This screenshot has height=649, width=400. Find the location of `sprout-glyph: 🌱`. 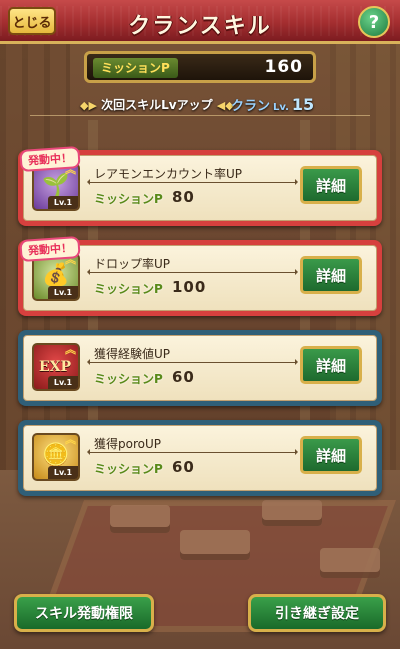

sprout-glyph: 🌱 is located at coordinates (56, 185).